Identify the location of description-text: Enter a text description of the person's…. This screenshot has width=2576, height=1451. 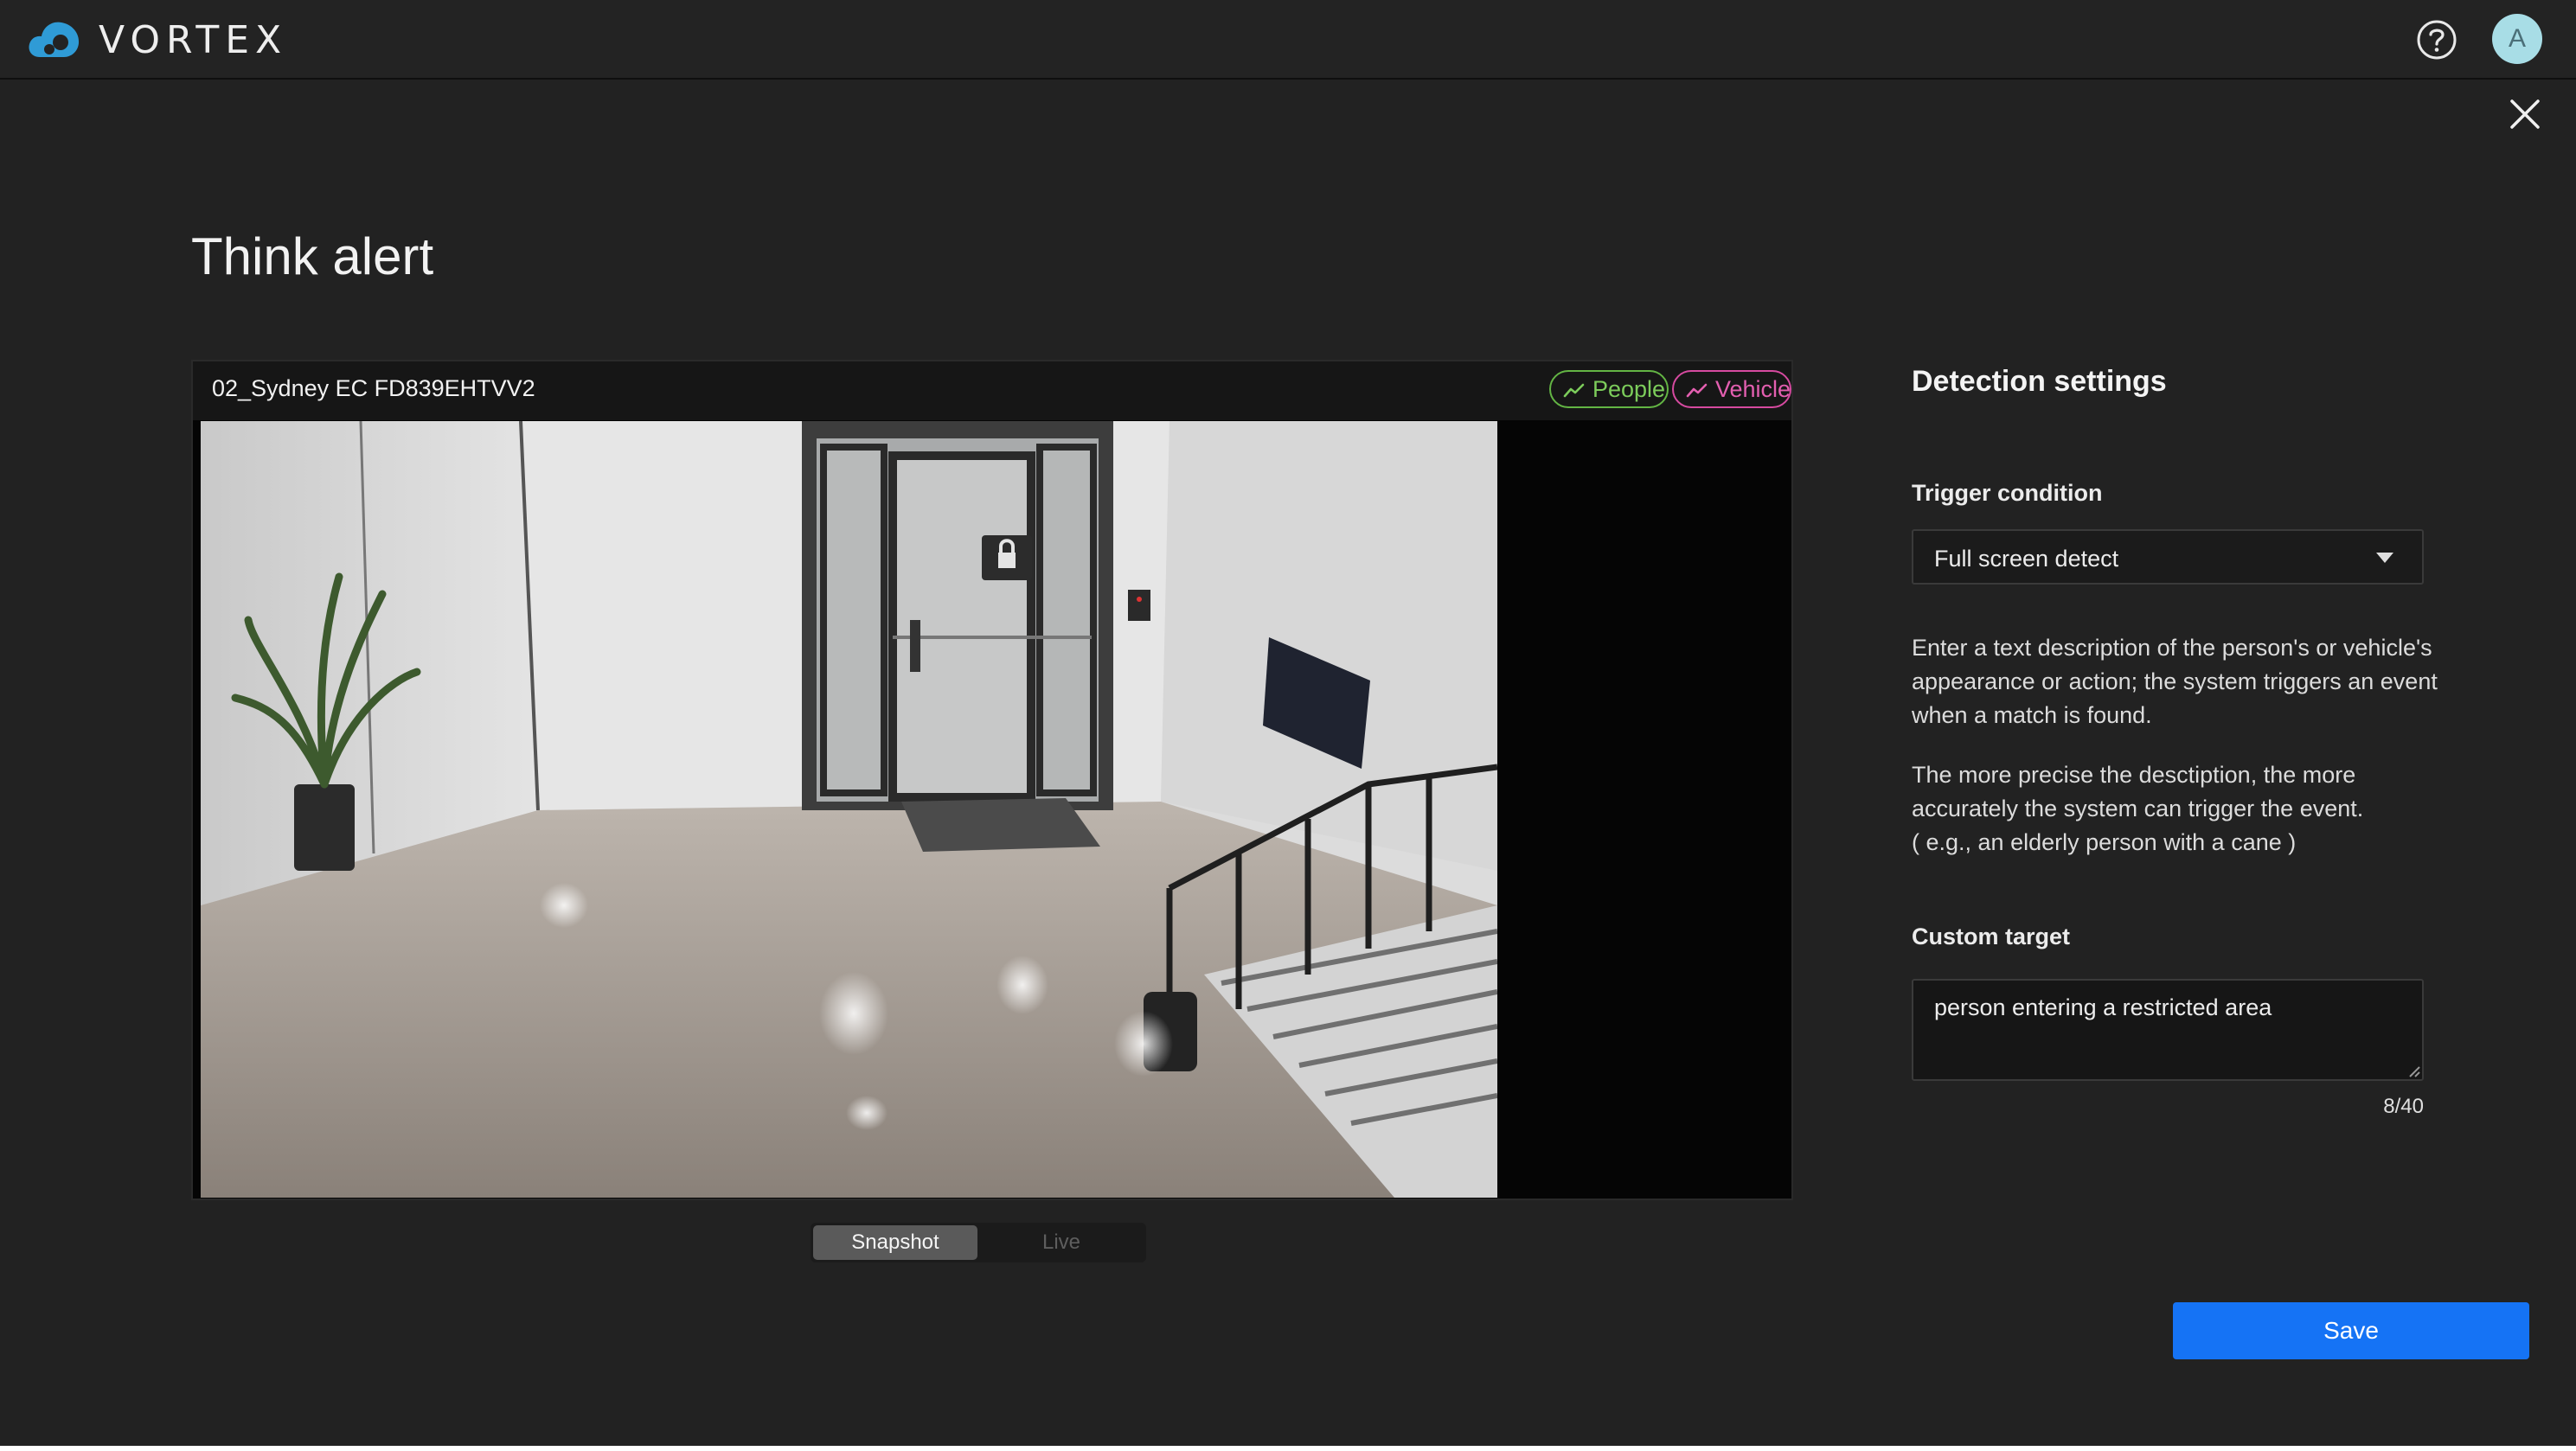
(2175, 681).